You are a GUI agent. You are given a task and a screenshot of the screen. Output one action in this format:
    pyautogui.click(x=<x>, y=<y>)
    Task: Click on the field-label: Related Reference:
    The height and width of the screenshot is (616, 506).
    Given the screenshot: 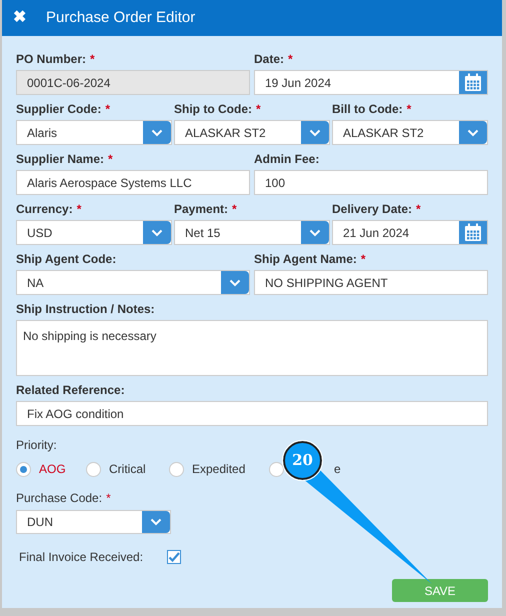 What is the action you would take?
    pyautogui.click(x=70, y=390)
    